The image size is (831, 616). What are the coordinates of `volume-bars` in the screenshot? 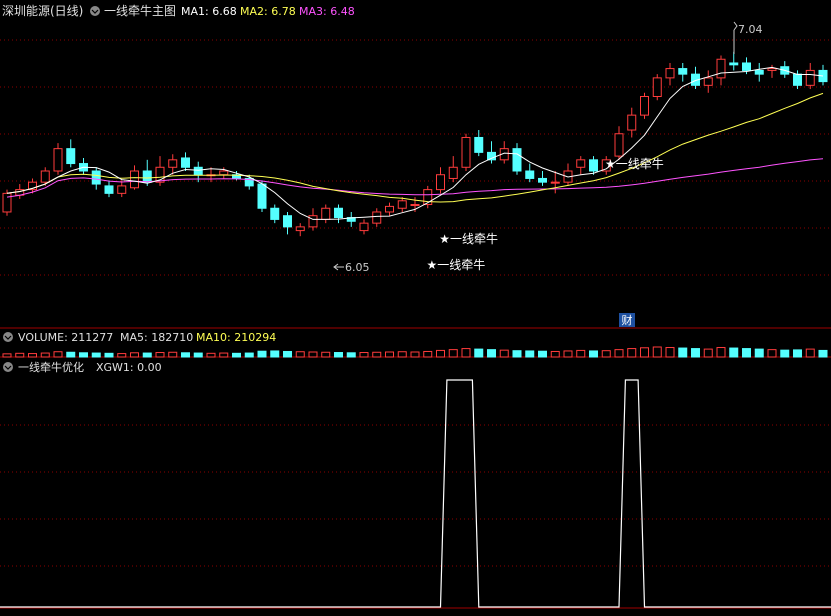 It's located at (415, 352).